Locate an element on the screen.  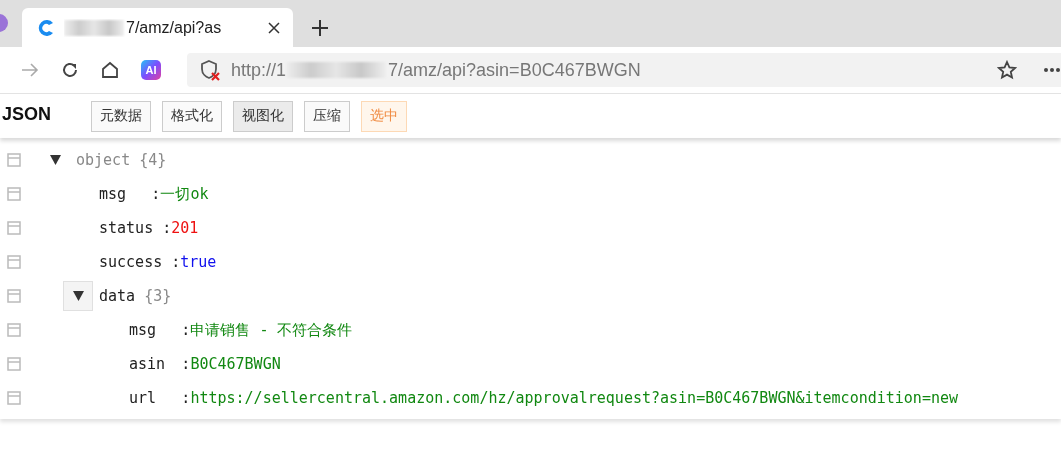
viewer-title: JSON is located at coordinates (27, 114).